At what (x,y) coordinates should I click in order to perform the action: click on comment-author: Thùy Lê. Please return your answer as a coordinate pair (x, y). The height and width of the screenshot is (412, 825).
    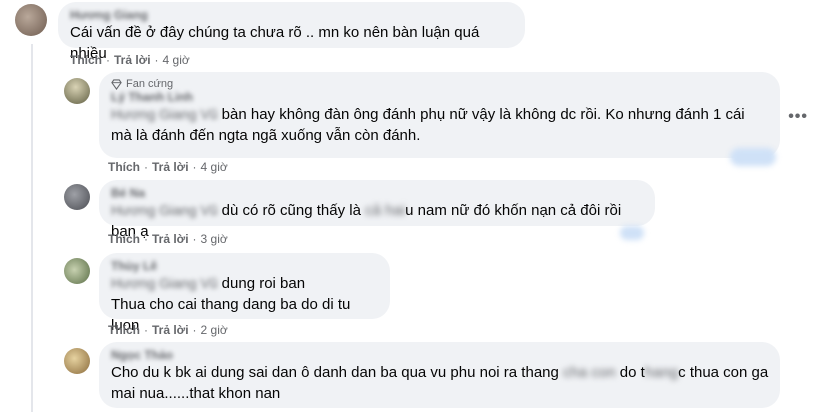
    Looking at the image, I should click on (244, 266).